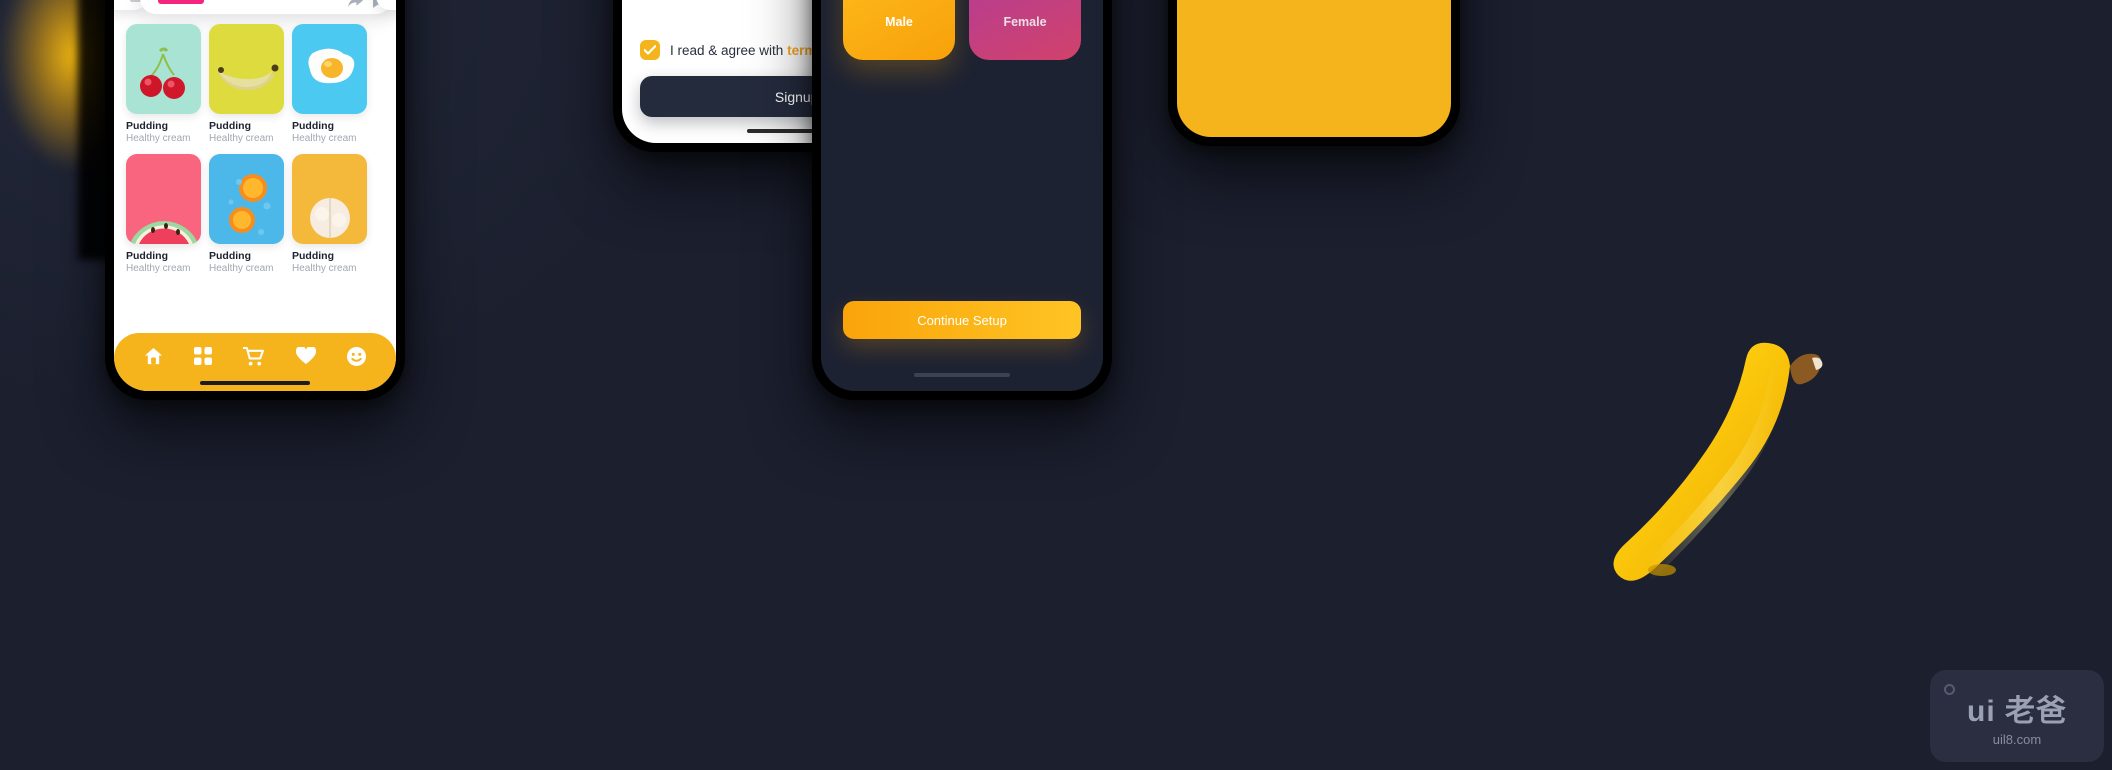  Describe the element at coordinates (203, 356) in the screenshot. I see `grid-icon` at that location.